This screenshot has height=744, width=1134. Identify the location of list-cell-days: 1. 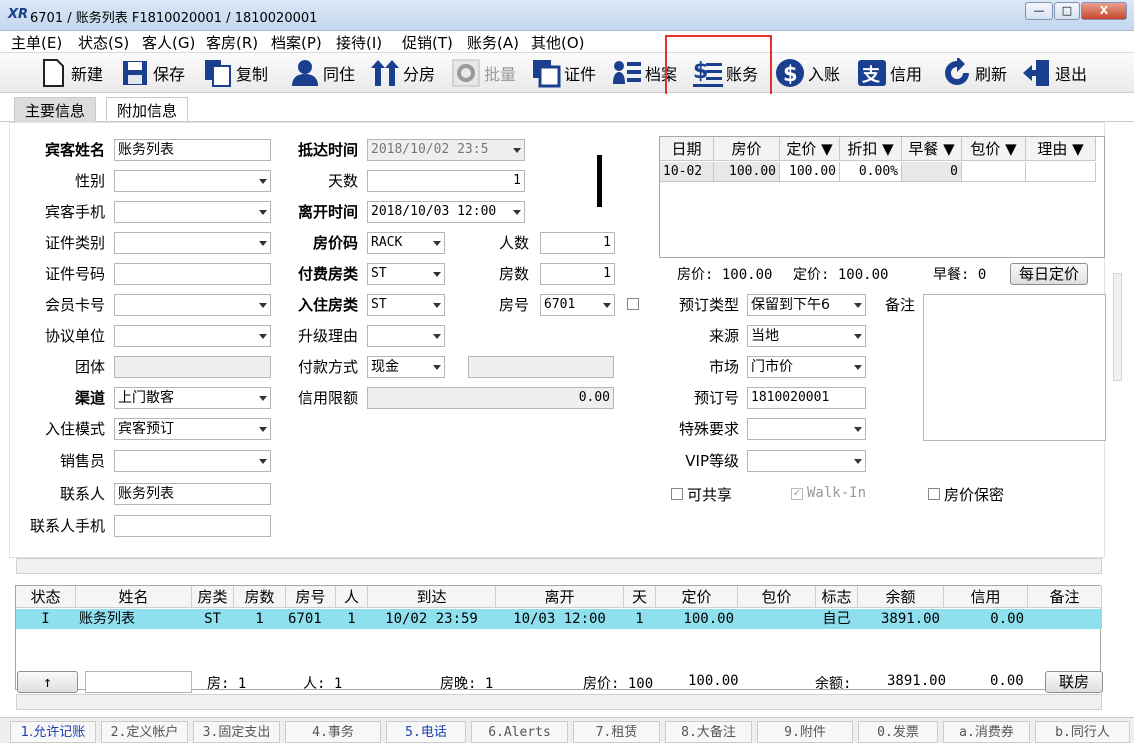
(640, 619).